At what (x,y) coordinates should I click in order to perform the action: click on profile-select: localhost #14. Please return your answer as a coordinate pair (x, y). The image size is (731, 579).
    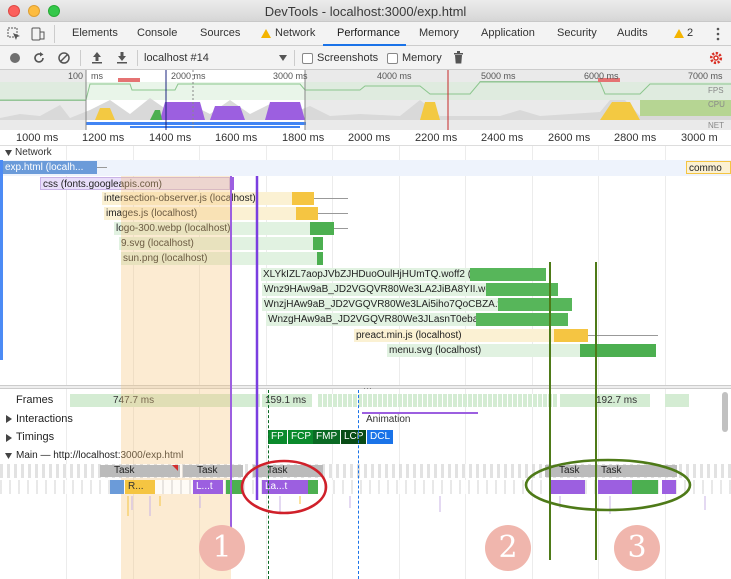
    Looking at the image, I should click on (176, 58).